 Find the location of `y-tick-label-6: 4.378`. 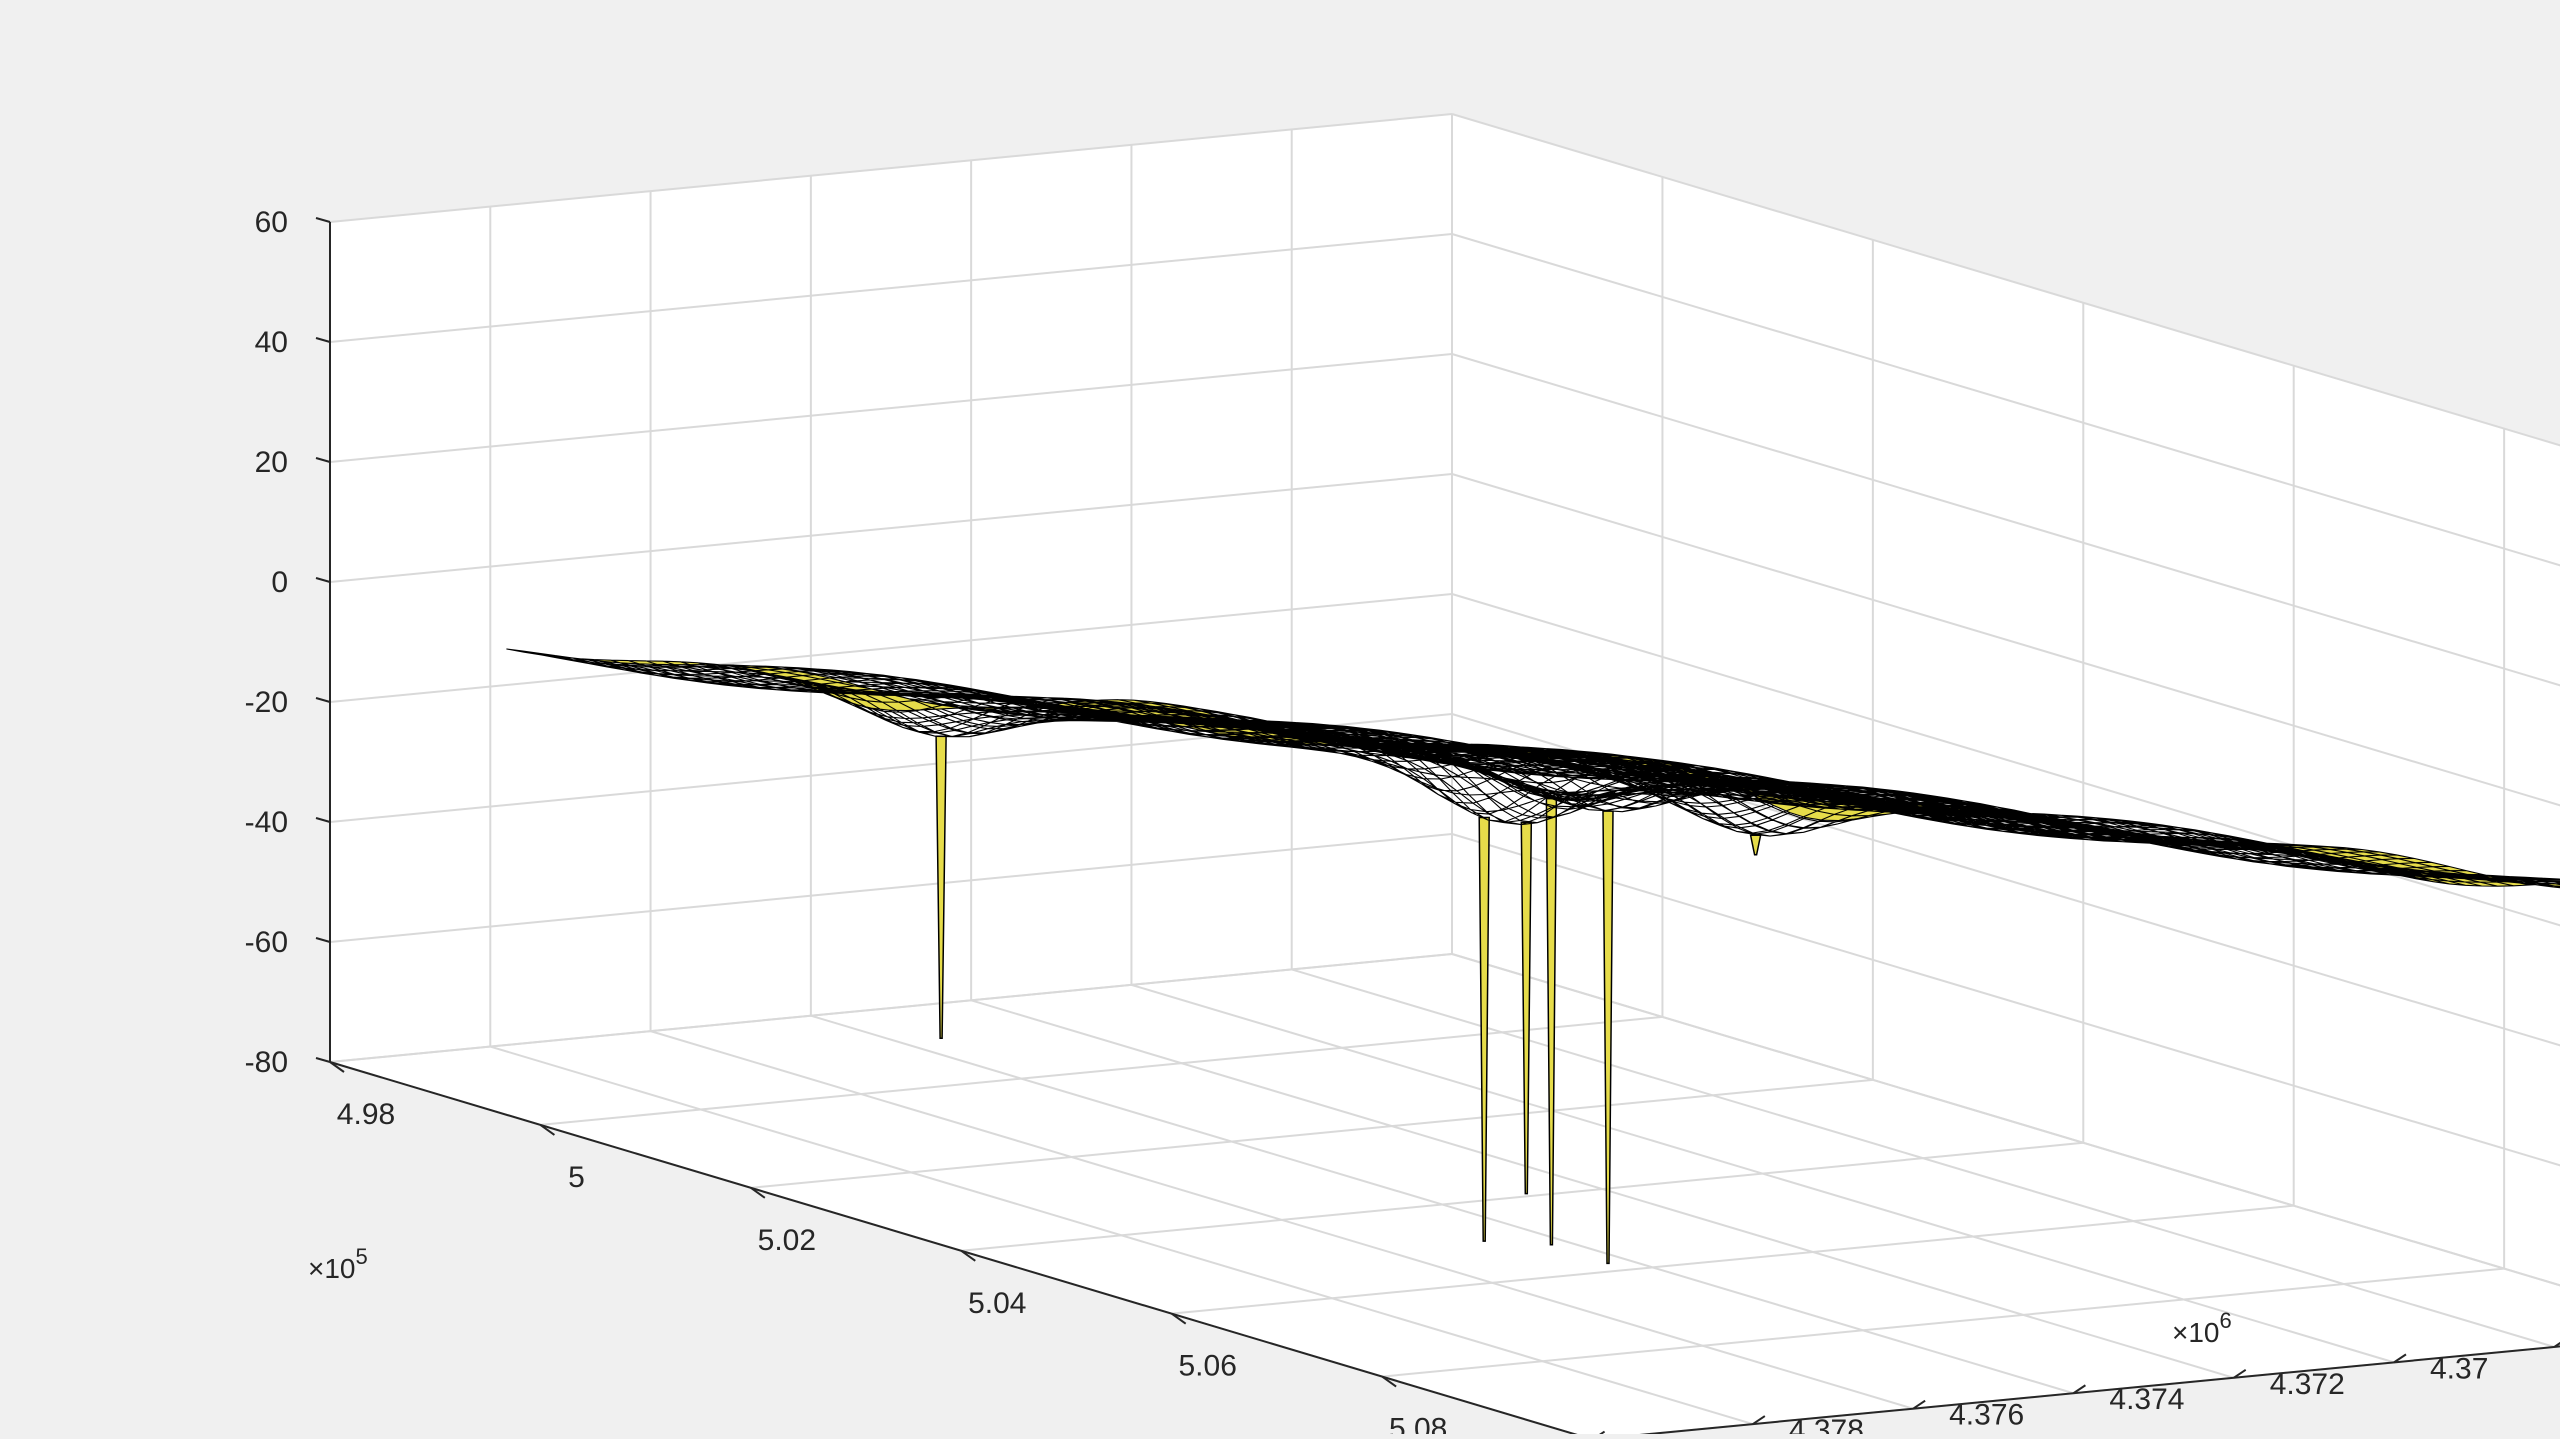

y-tick-label-6: 4.378 is located at coordinates (1826, 1424).